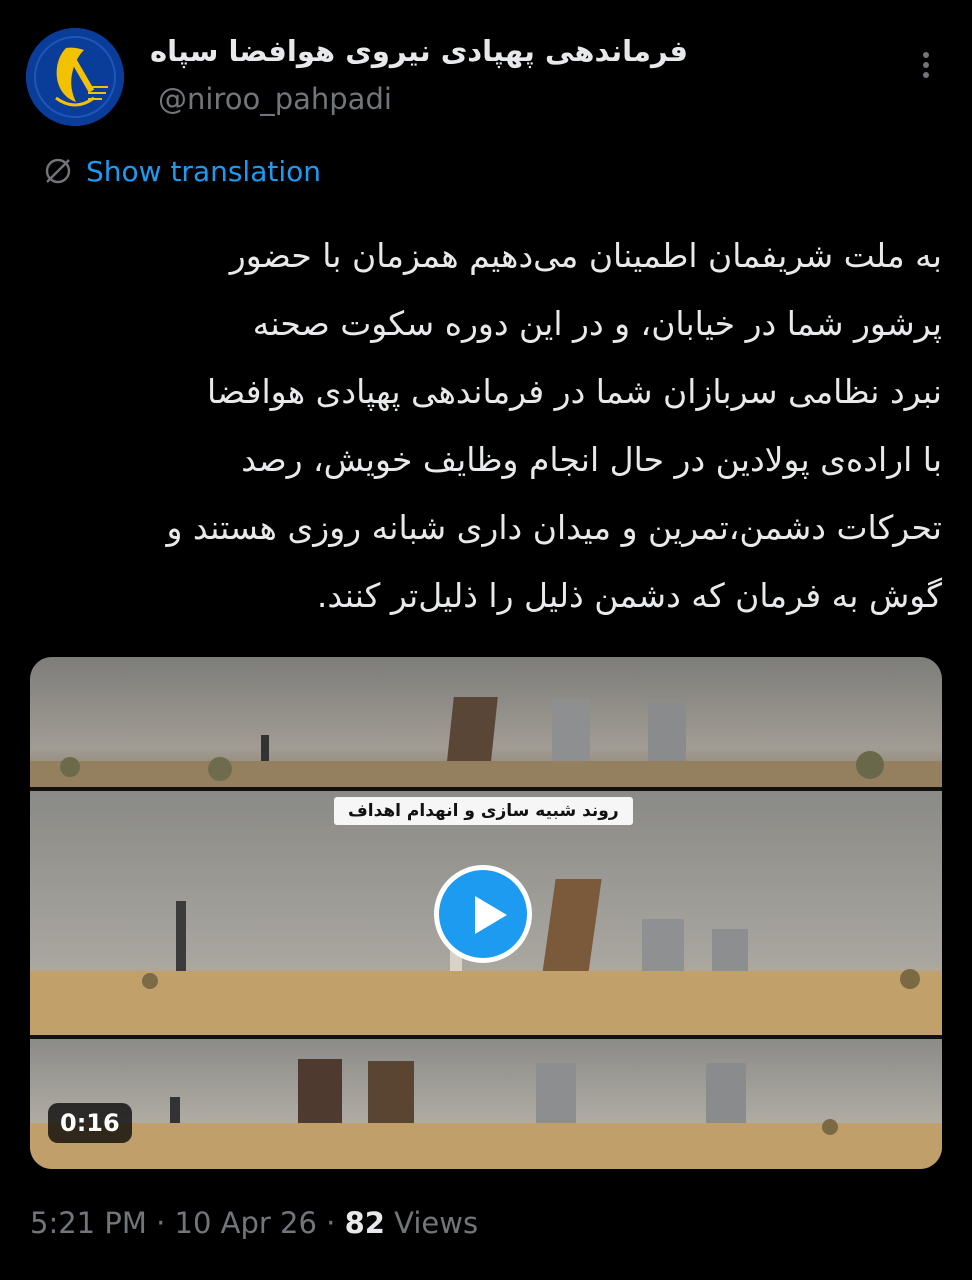 The height and width of the screenshot is (1280, 972). Describe the element at coordinates (203, 171) in the screenshot. I see `show-translation-label: Show translation` at that location.